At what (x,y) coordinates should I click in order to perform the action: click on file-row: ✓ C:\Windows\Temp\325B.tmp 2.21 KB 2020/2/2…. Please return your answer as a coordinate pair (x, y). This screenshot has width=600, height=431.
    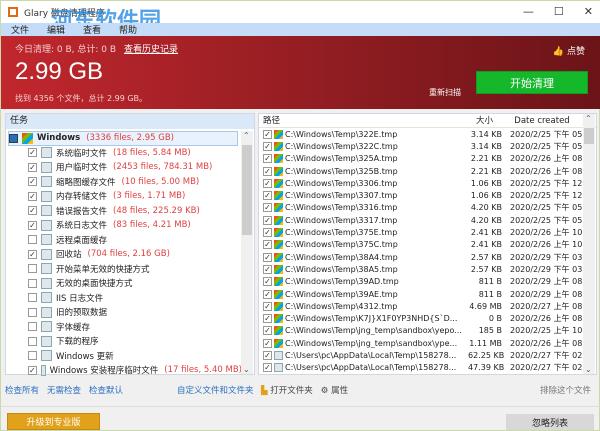
    Looking at the image, I should click on (427, 171).